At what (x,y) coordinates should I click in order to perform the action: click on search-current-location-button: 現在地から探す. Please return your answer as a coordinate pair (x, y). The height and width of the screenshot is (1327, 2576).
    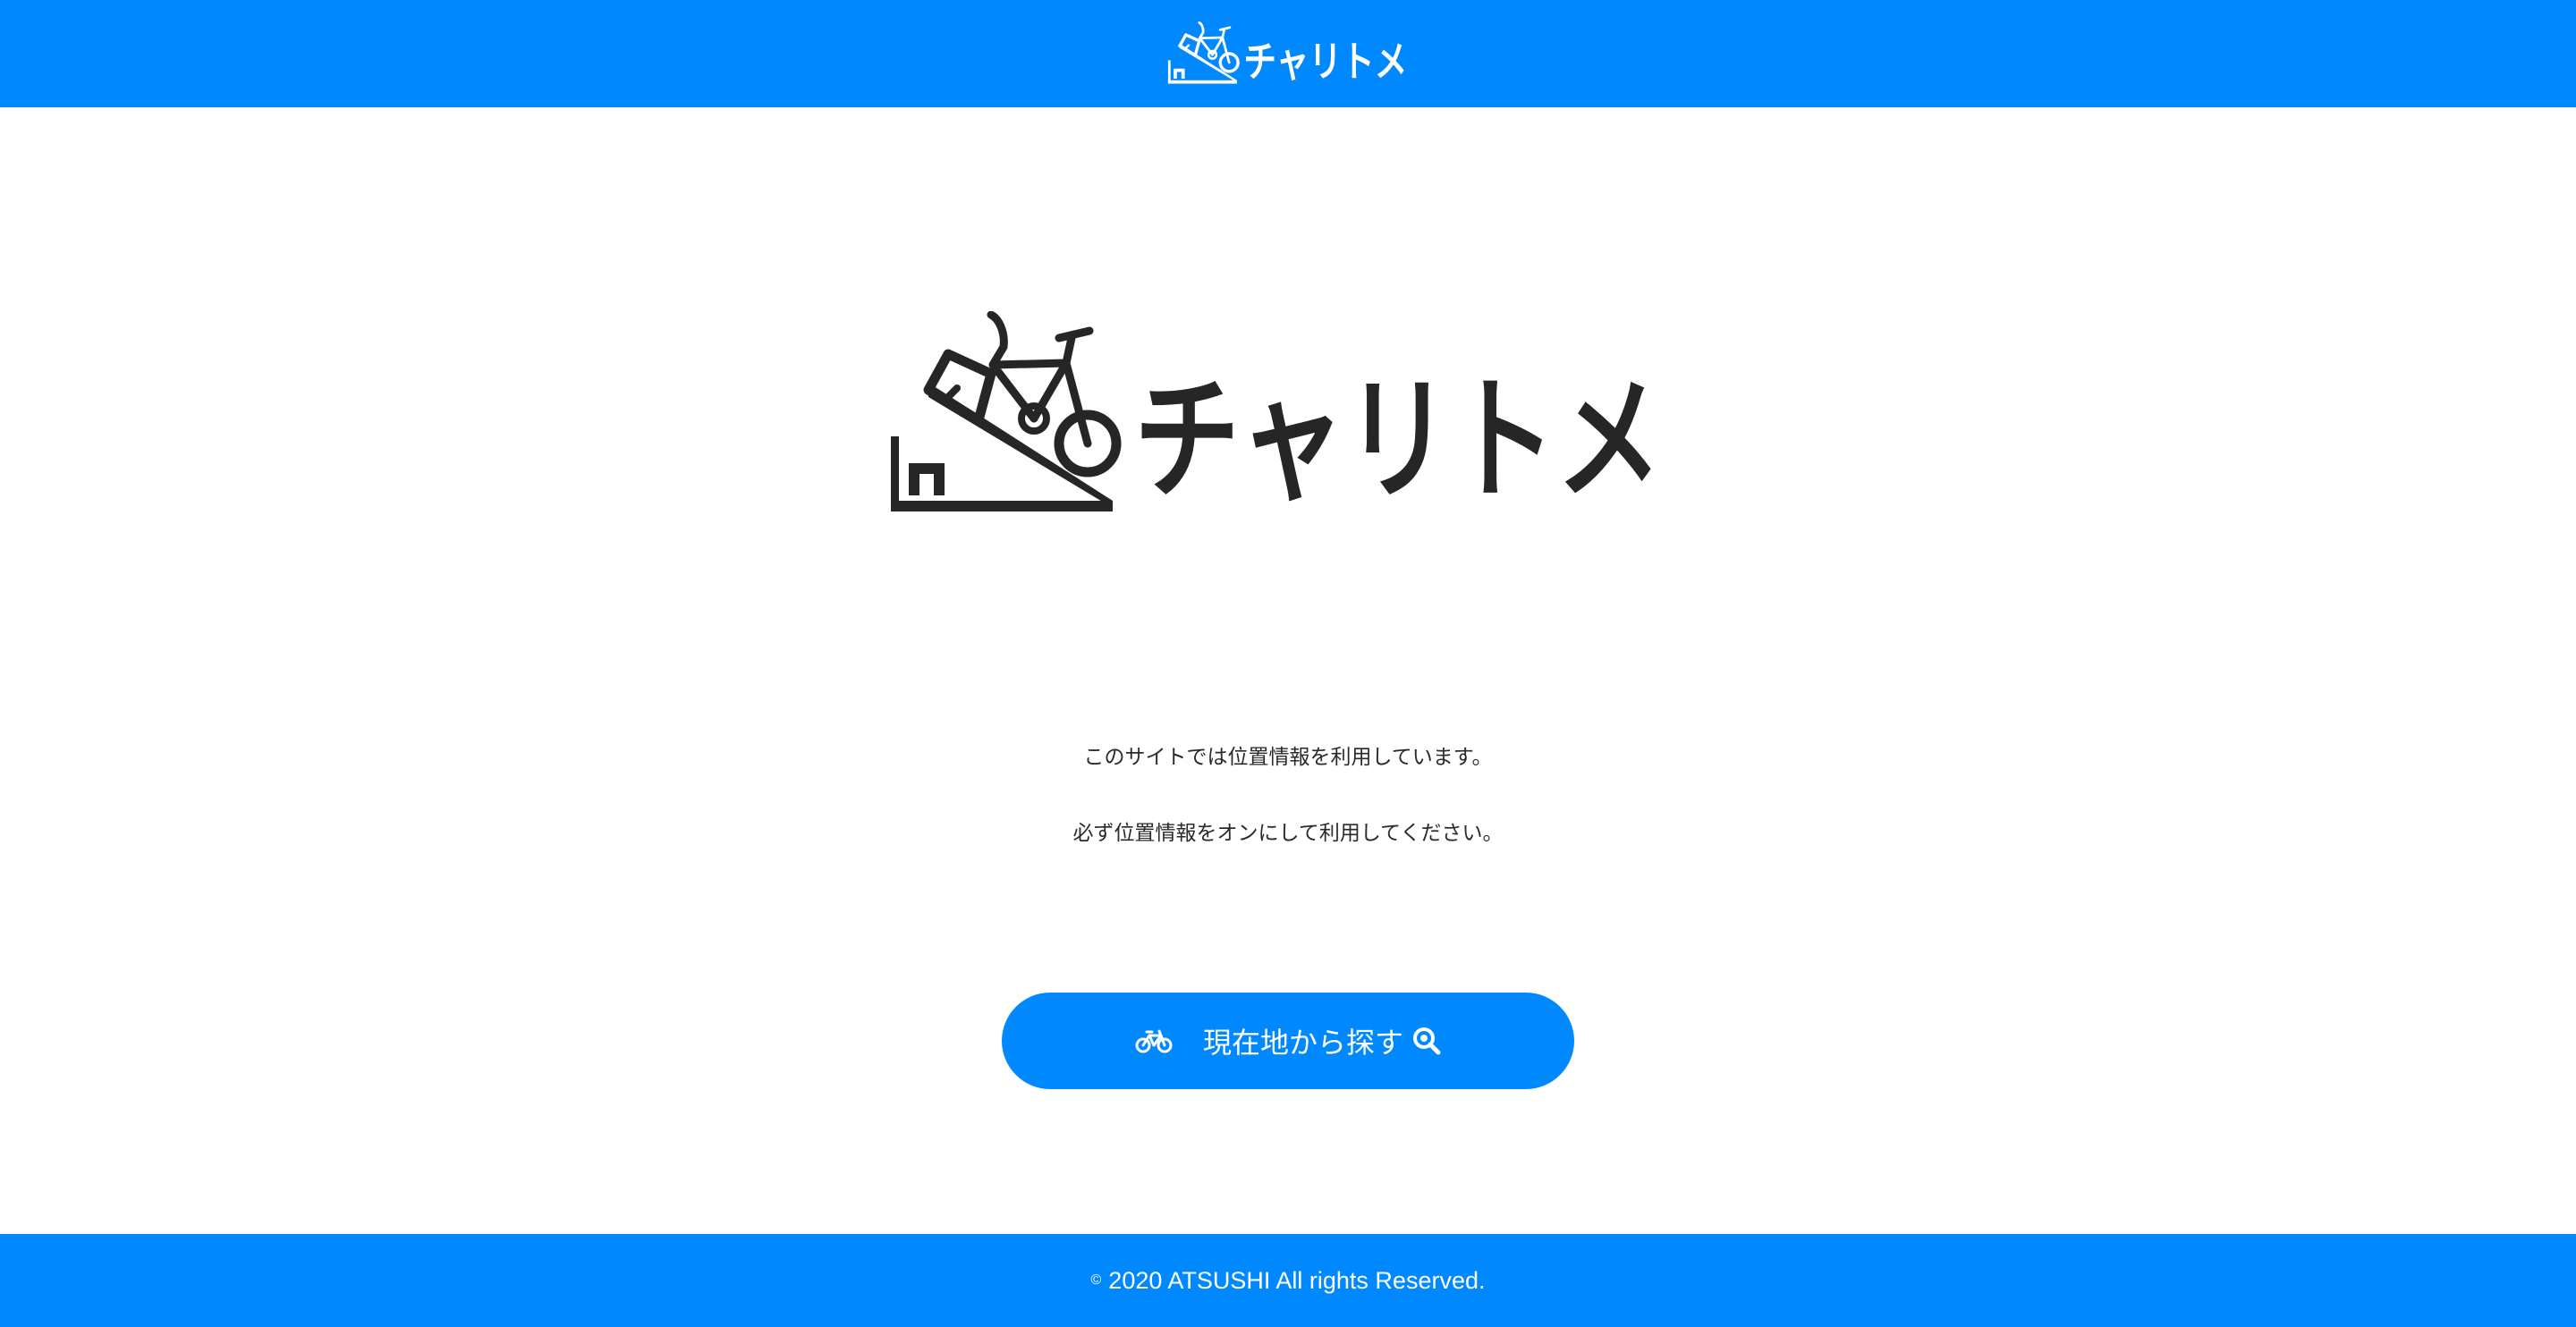
    Looking at the image, I should click on (1288, 1041).